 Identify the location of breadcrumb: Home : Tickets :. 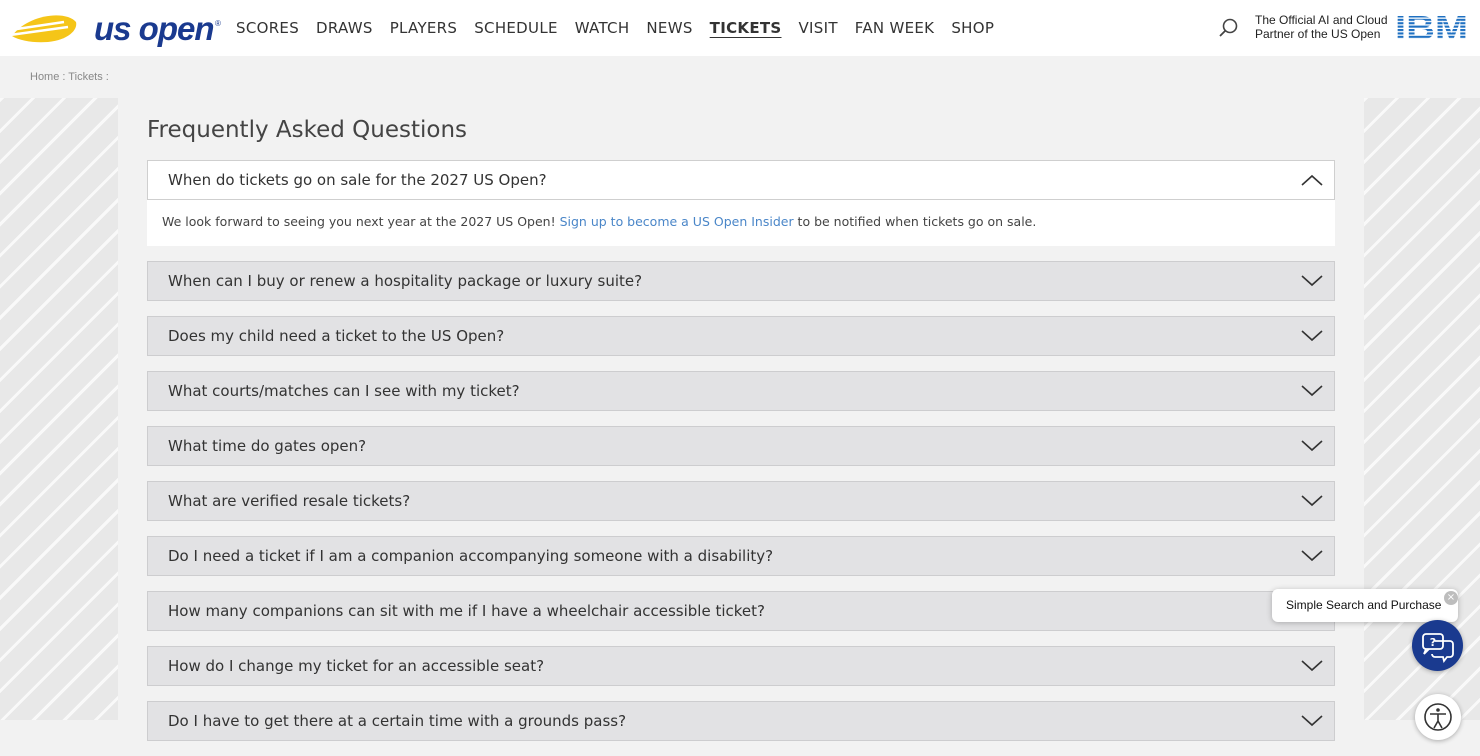
(69, 77).